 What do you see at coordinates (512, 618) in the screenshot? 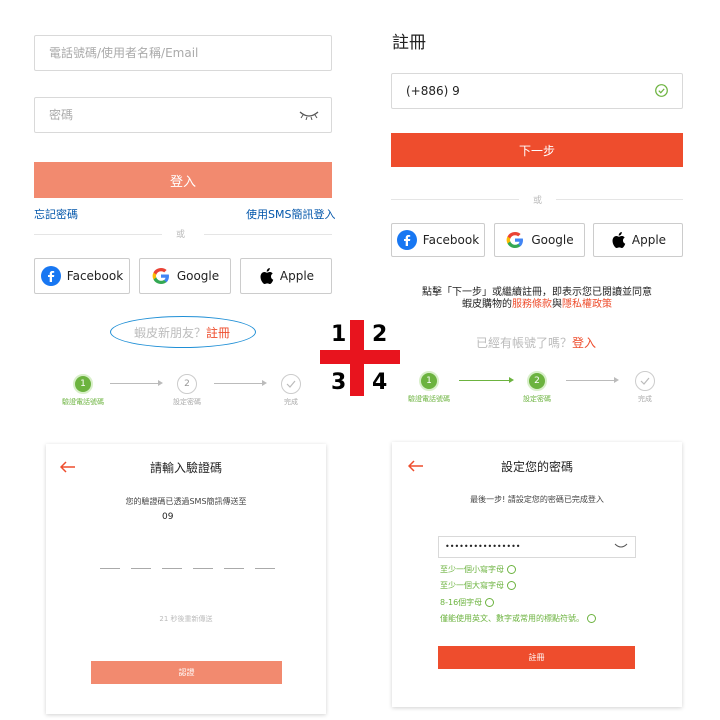
I see `rule-charset-text: 僅能使用英文、數字或常用的標點符號。` at bounding box center [512, 618].